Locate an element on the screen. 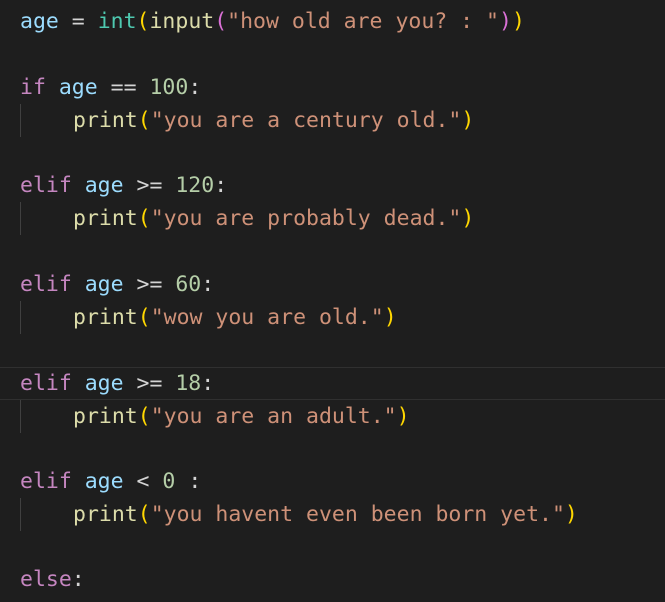 This screenshot has width=665, height=602. number-token: 120 is located at coordinates (195, 185).